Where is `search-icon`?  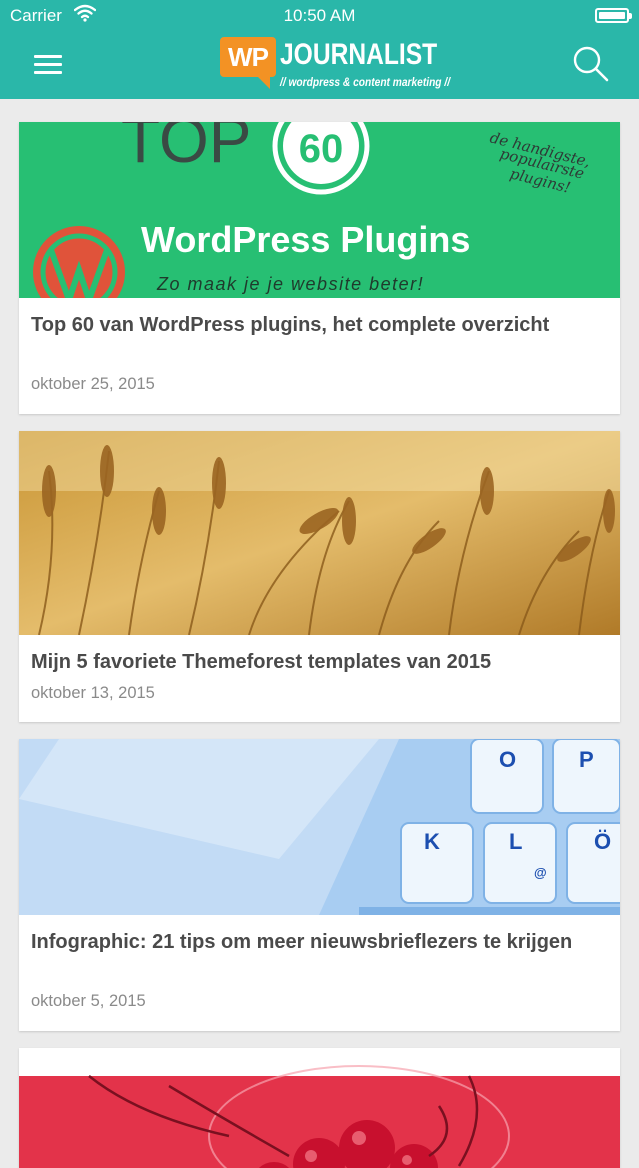 search-icon is located at coordinates (591, 64).